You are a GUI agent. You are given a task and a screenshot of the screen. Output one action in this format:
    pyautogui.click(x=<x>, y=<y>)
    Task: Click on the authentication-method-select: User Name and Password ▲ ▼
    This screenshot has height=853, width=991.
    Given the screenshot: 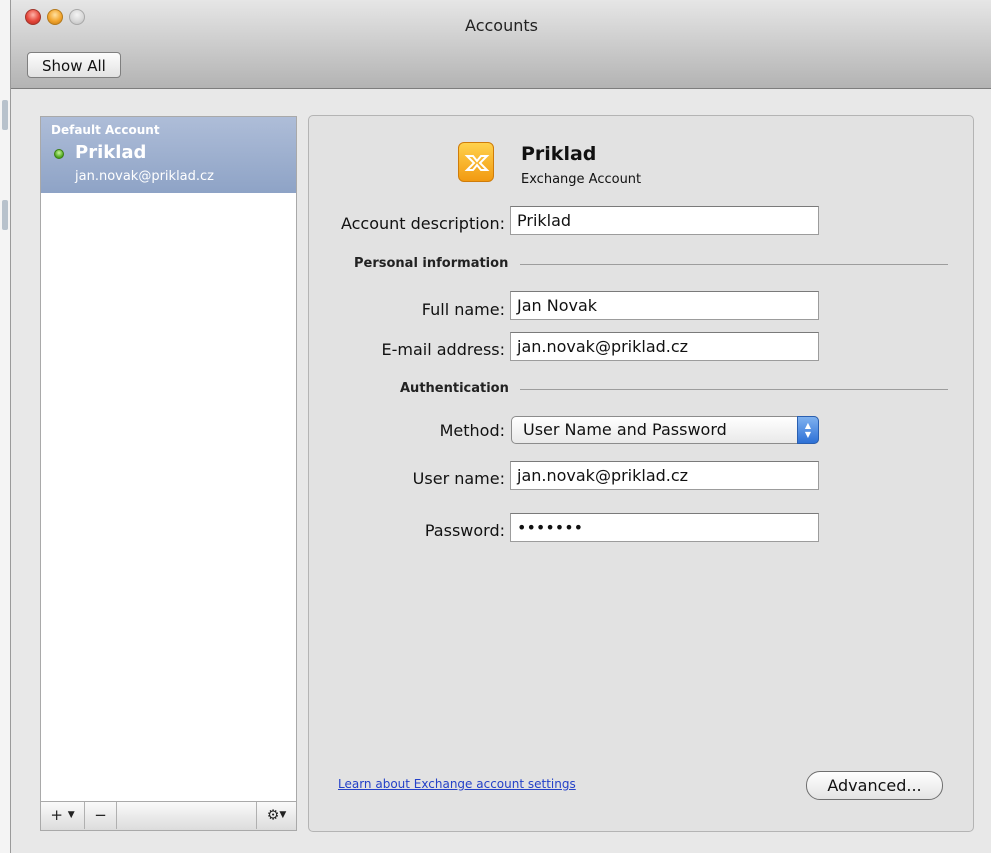 What is the action you would take?
    pyautogui.click(x=665, y=430)
    